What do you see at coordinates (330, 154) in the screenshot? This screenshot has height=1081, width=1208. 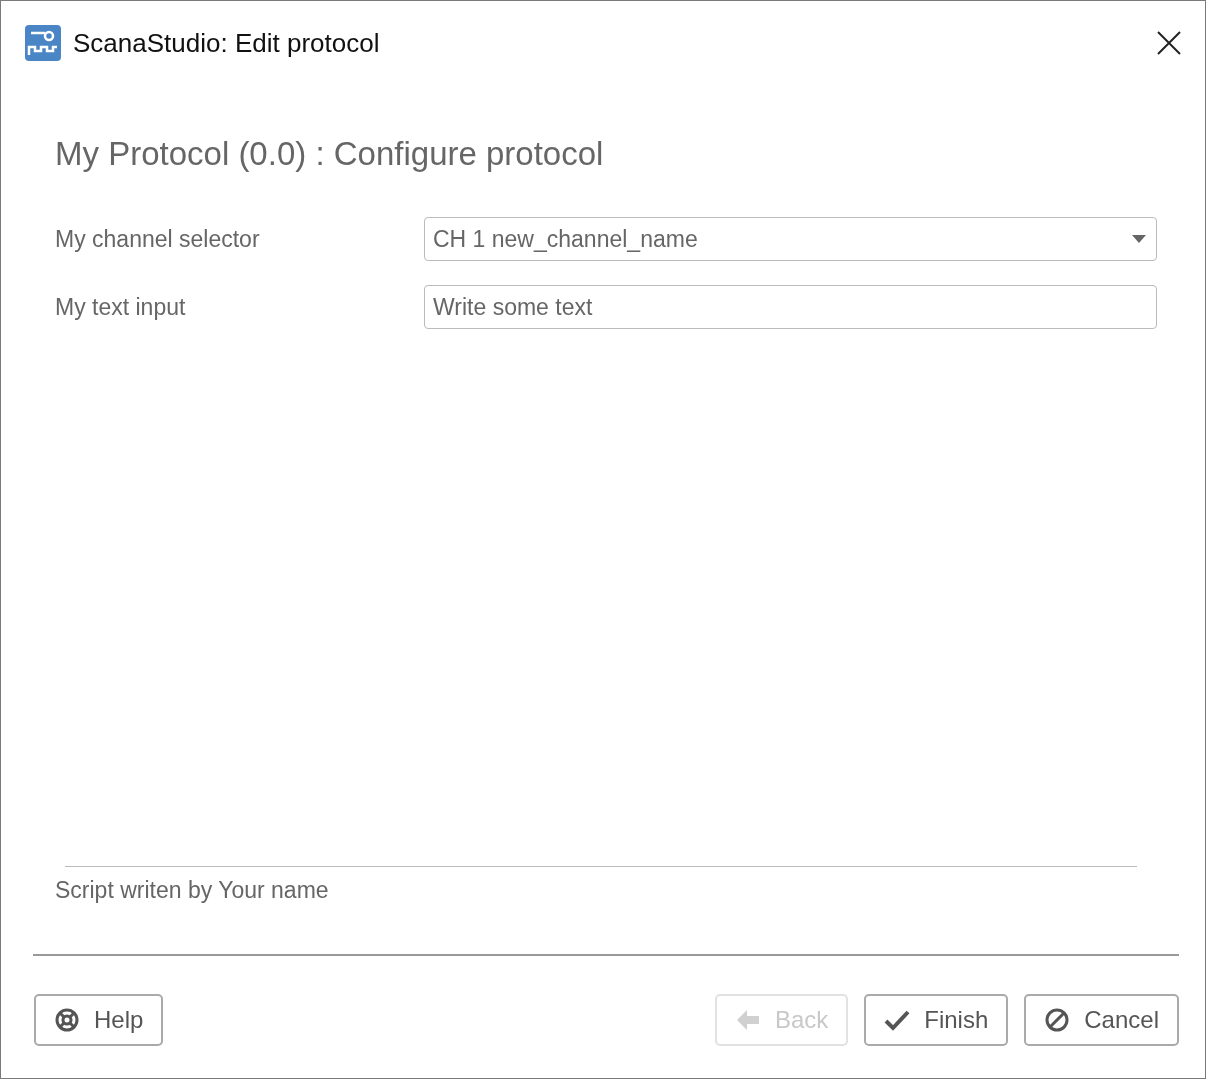 I see `page-heading: My Protocol (0.0) : Configure protocol` at bounding box center [330, 154].